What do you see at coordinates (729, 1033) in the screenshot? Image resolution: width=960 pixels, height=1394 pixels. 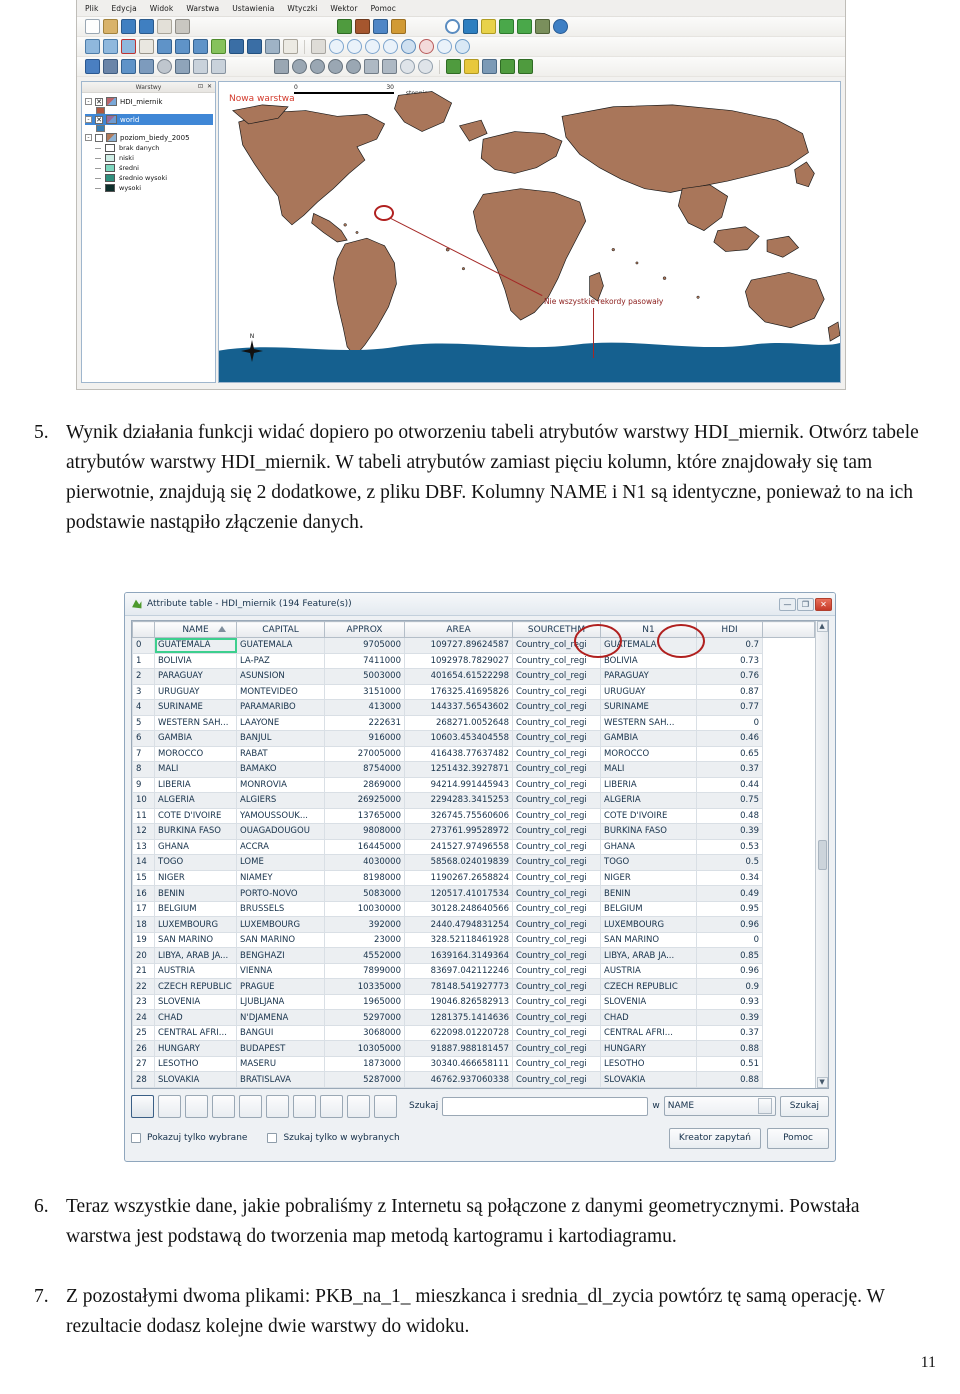 I see `cell-hdi: 0.37` at bounding box center [729, 1033].